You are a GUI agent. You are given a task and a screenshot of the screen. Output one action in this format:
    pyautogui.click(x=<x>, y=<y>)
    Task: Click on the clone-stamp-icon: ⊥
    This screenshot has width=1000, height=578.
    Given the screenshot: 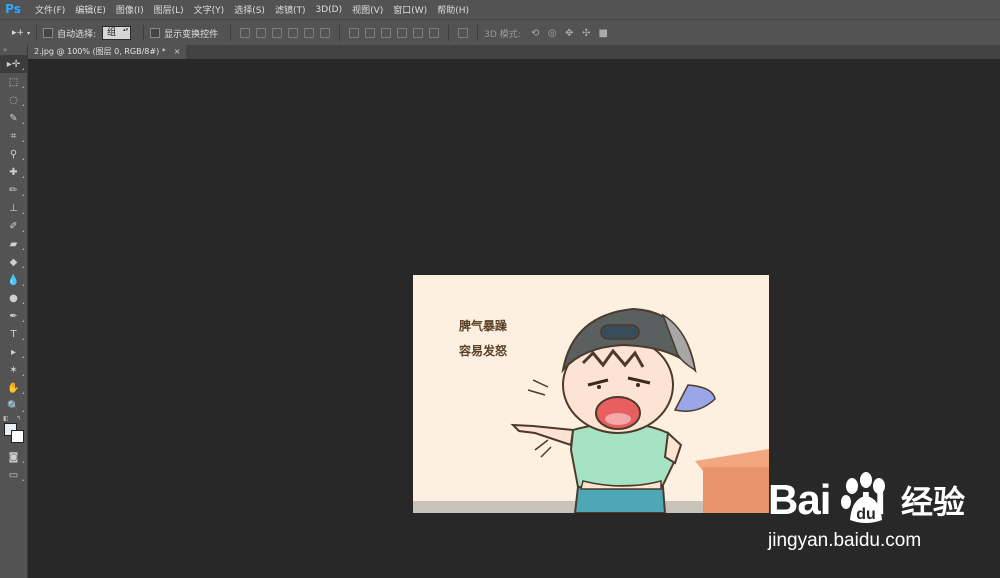 What is the action you would take?
    pyautogui.click(x=13, y=208)
    